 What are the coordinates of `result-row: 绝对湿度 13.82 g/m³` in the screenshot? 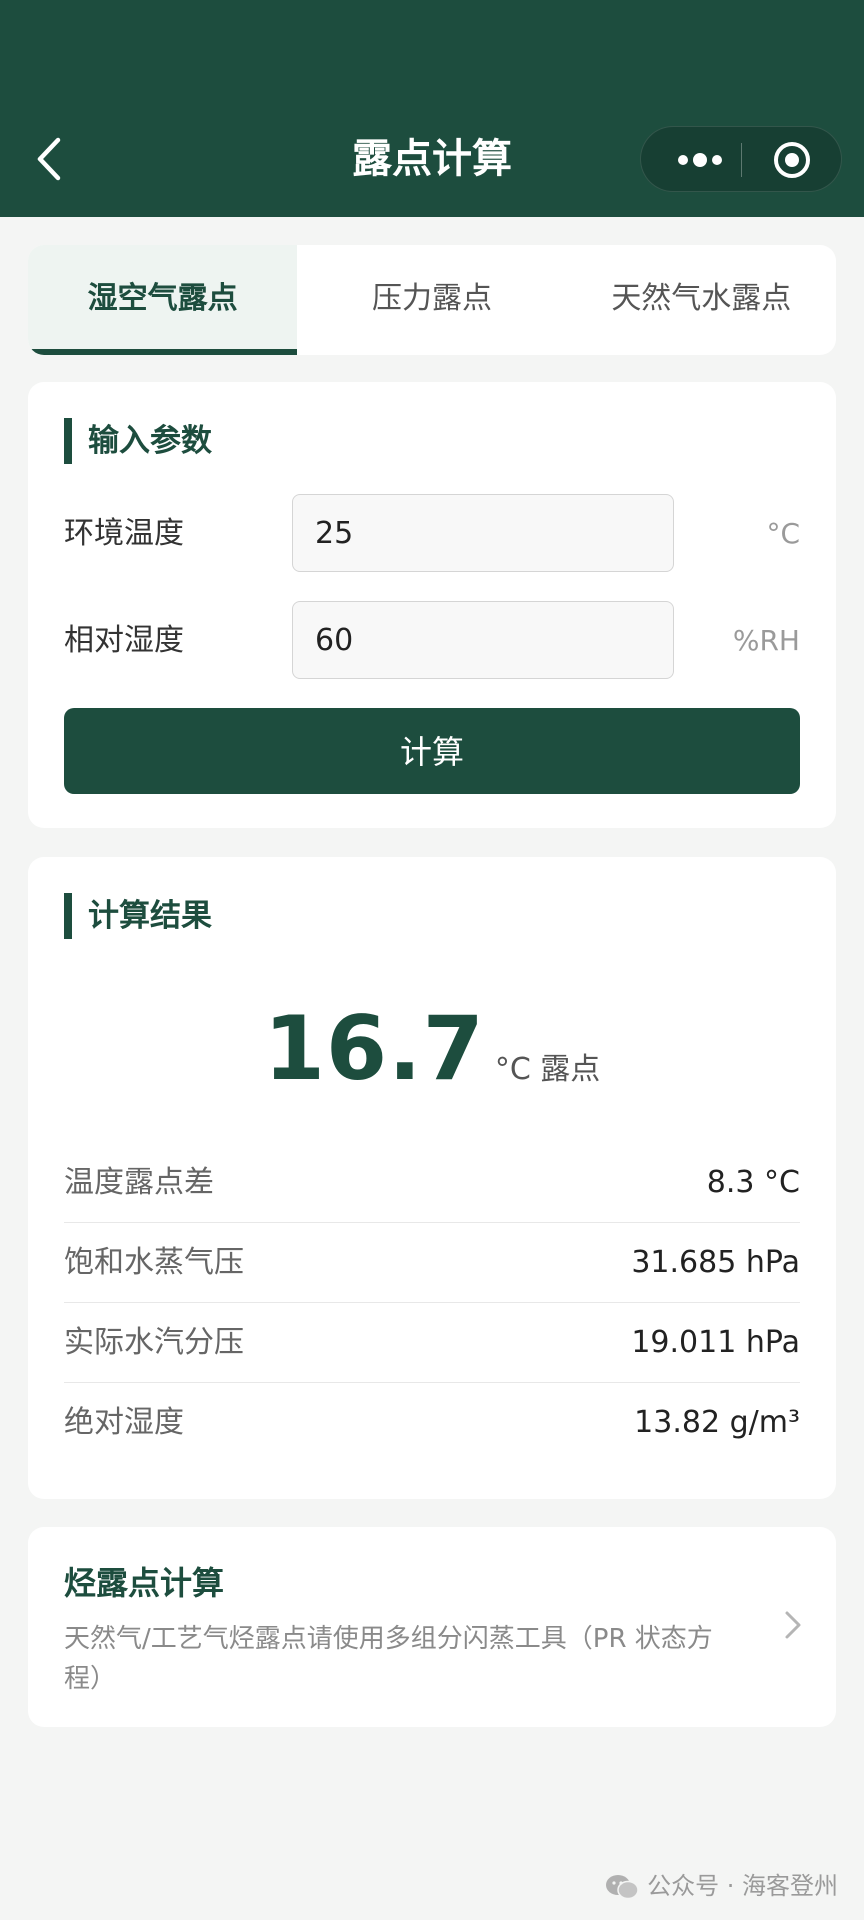 It's located at (432, 1423).